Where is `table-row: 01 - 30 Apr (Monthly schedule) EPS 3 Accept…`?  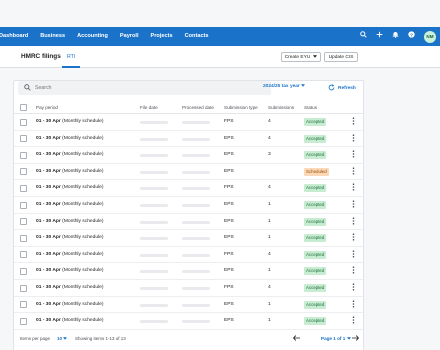 table-row: 01 - 30 Apr (Monthly schedule) EPS 3 Accept… is located at coordinates (188, 155).